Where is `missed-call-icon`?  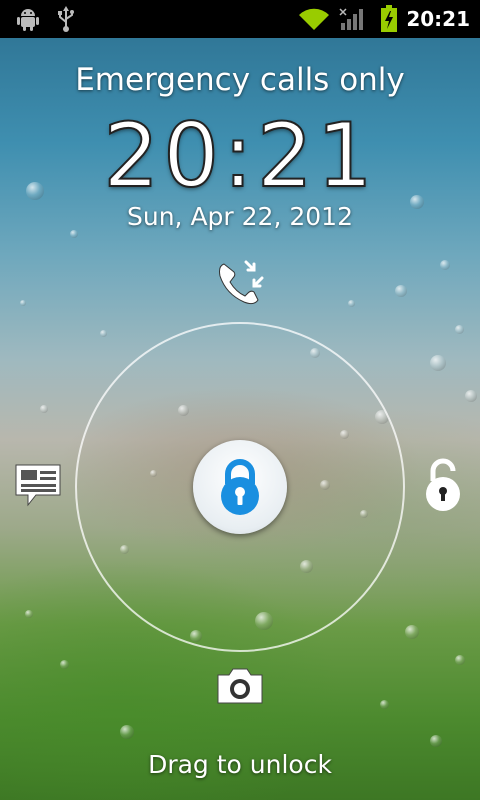 missed-call-icon is located at coordinates (240, 284).